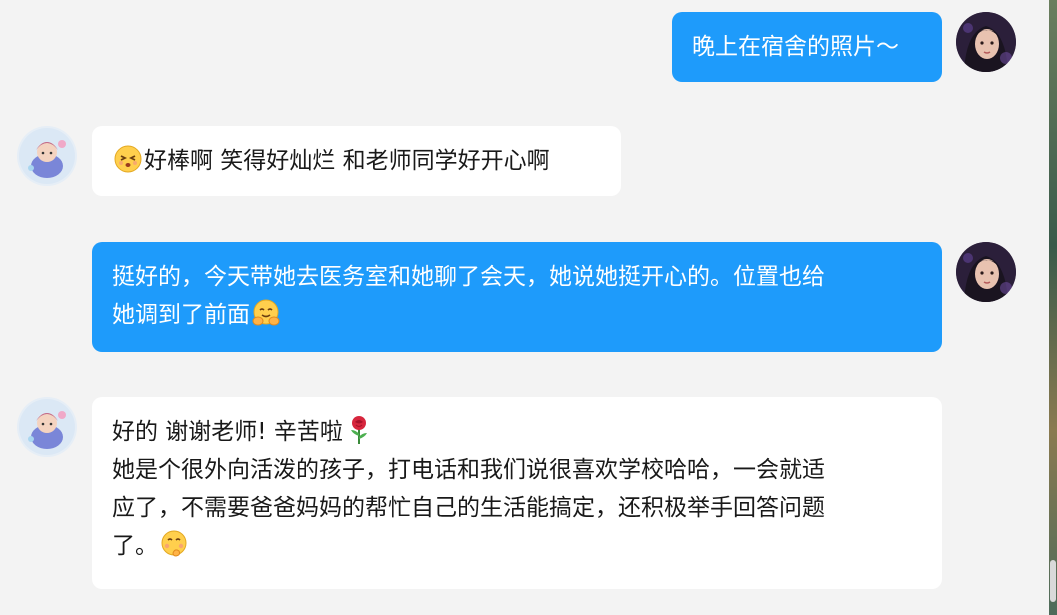 This screenshot has width=1057, height=615. What do you see at coordinates (227, 432) in the screenshot?
I see `message-text: 好的 谢谢老师! 辛苦啦` at bounding box center [227, 432].